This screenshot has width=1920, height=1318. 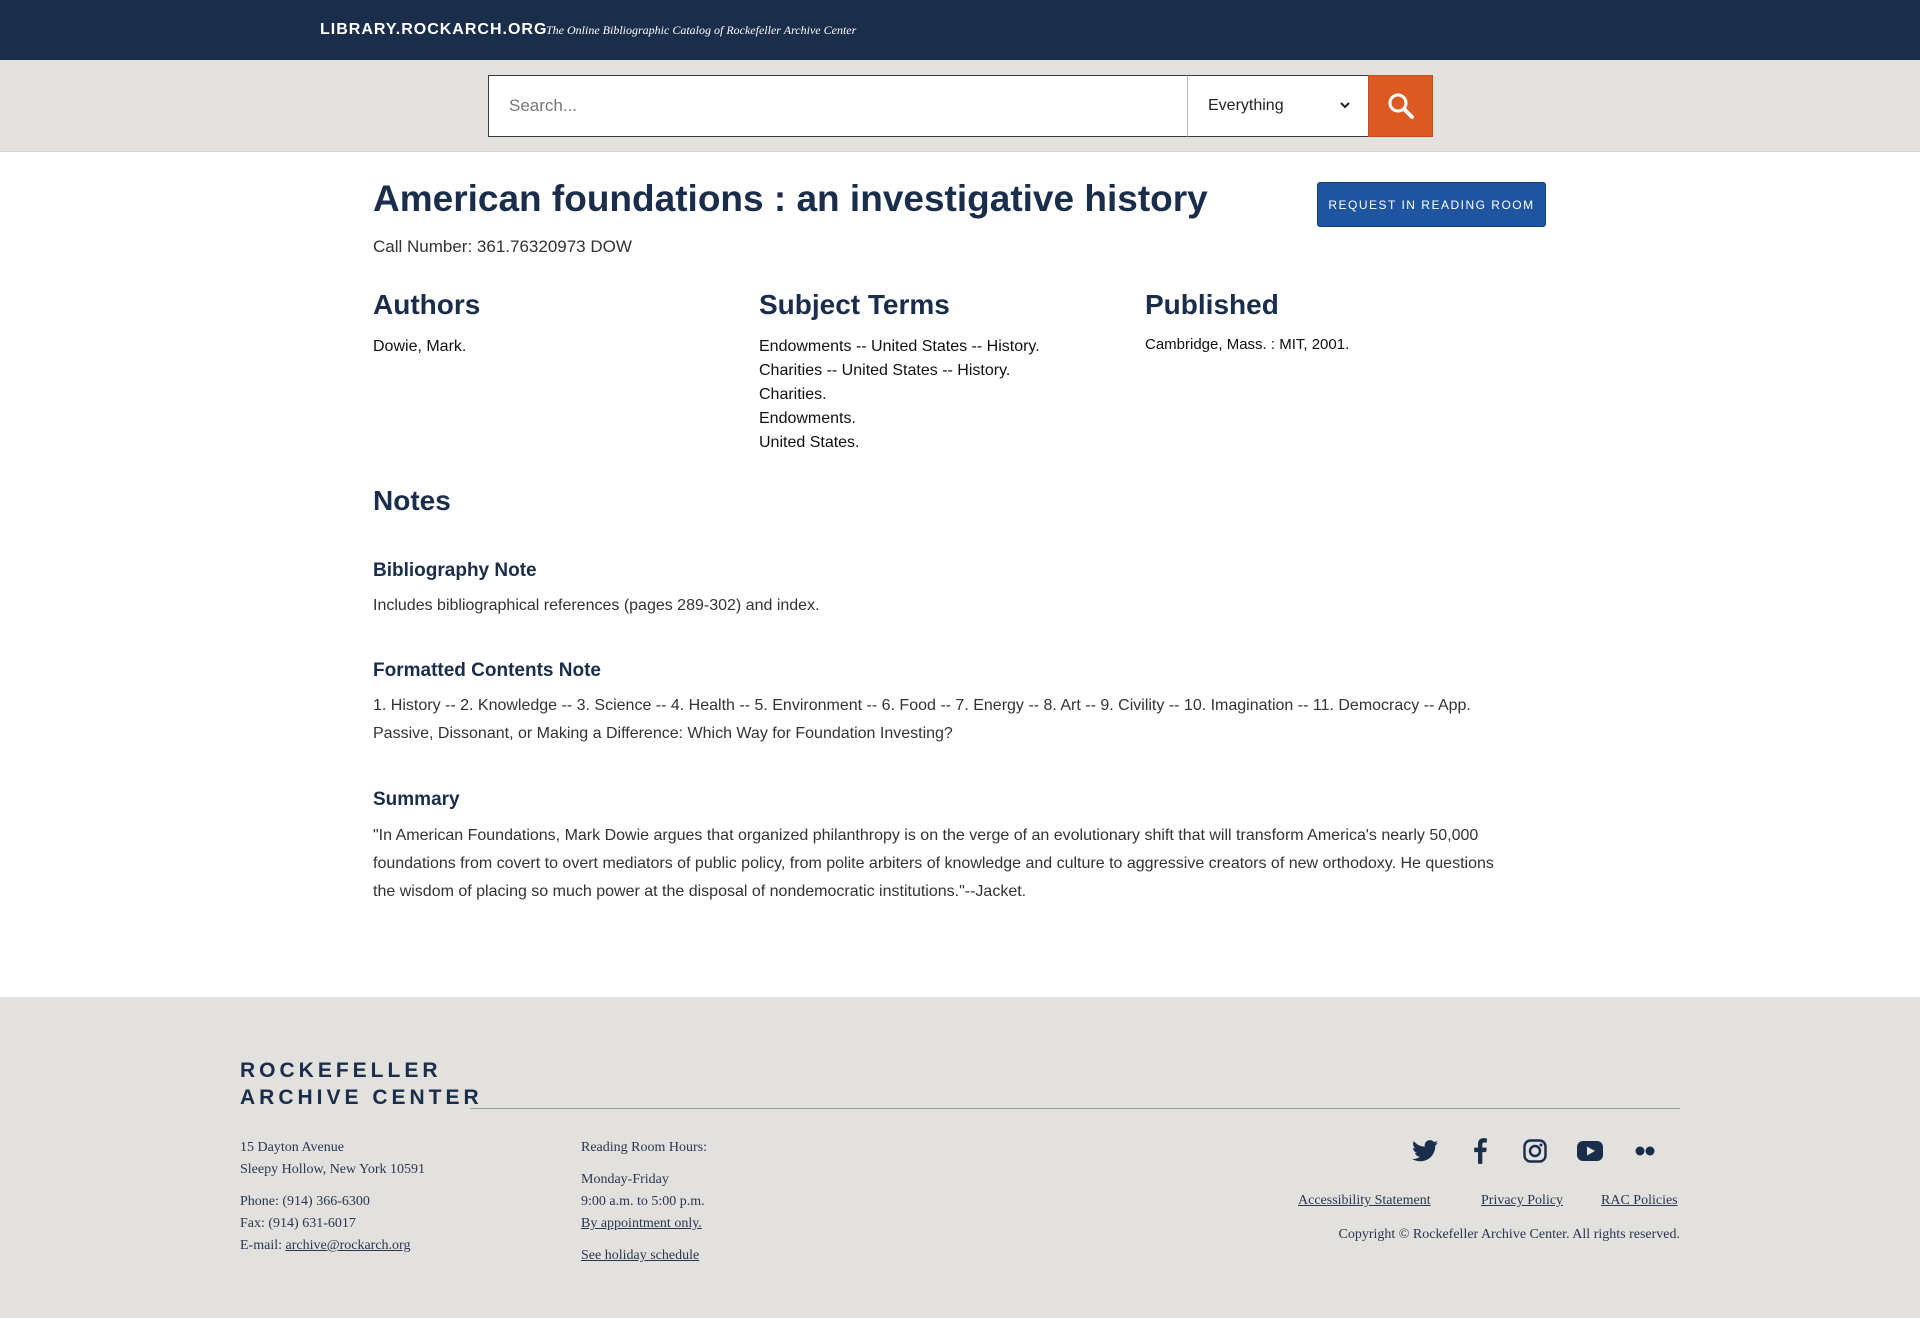 I want to click on instagram-link, so click(x=1535, y=1151).